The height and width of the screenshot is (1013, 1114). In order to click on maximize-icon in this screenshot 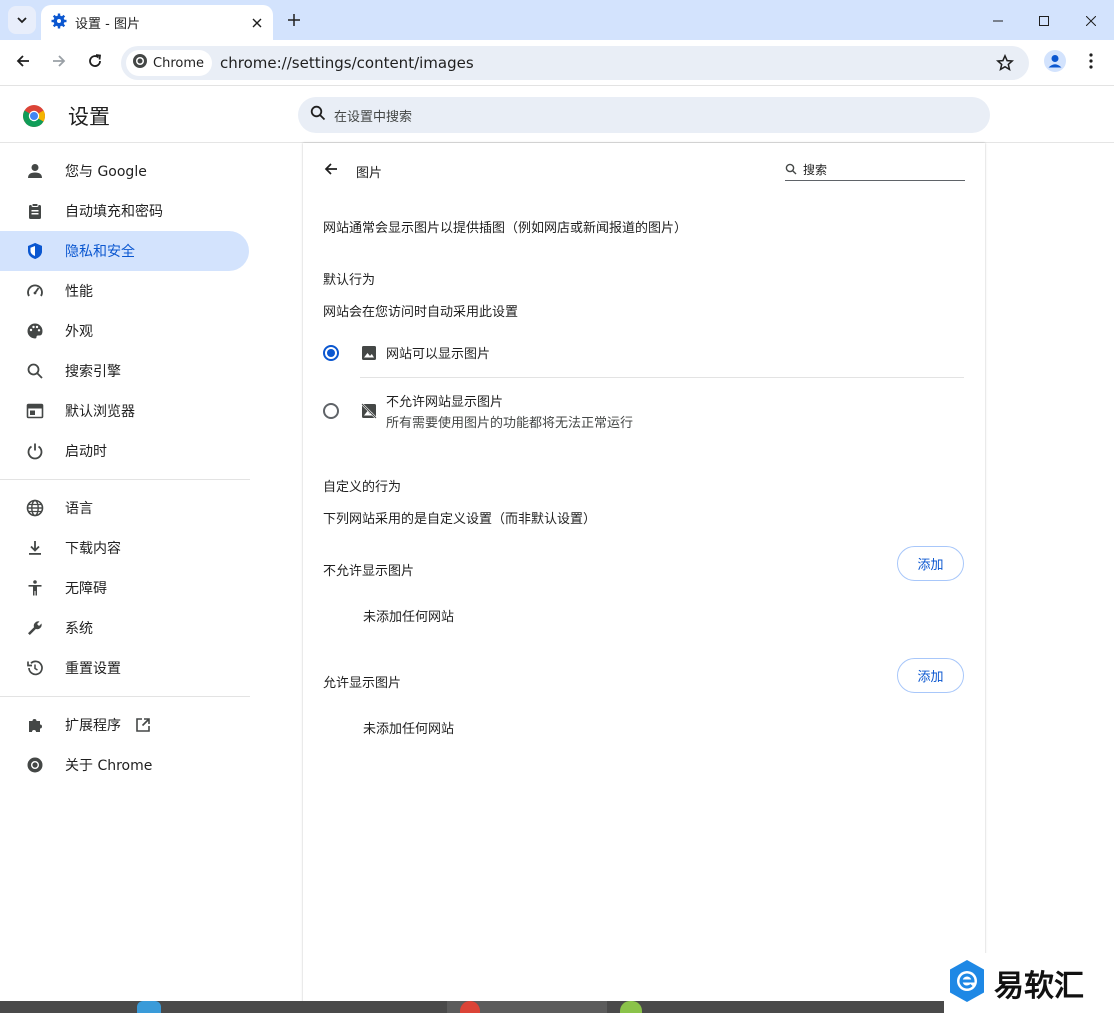, I will do `click(1044, 20)`.